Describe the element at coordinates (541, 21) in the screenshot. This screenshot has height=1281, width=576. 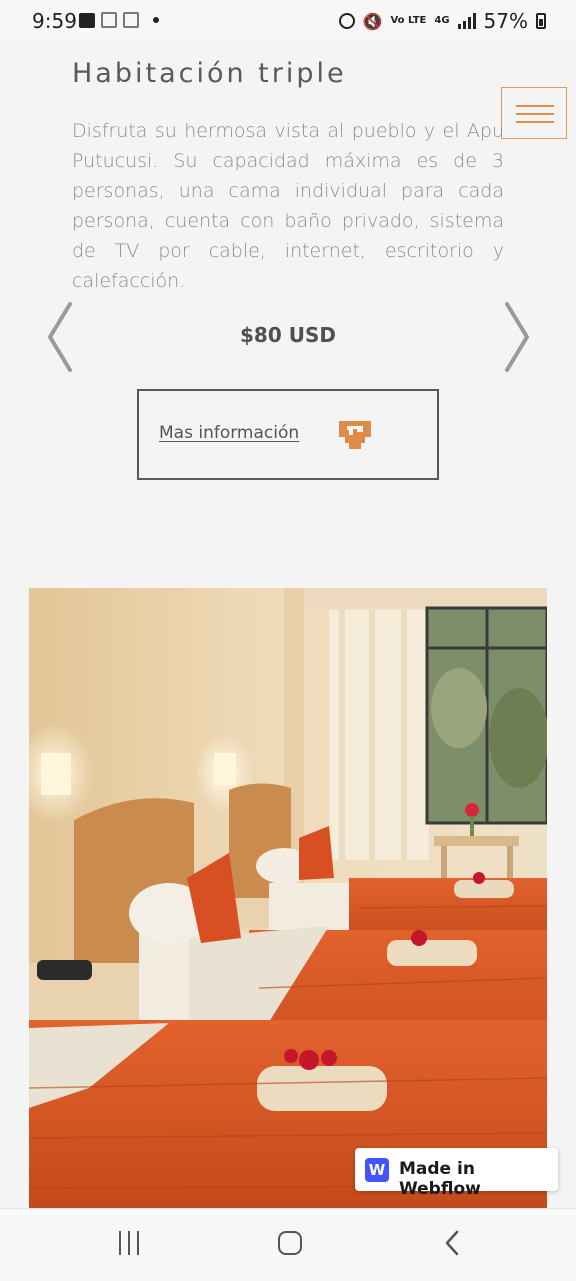
I see `battery-icon` at that location.